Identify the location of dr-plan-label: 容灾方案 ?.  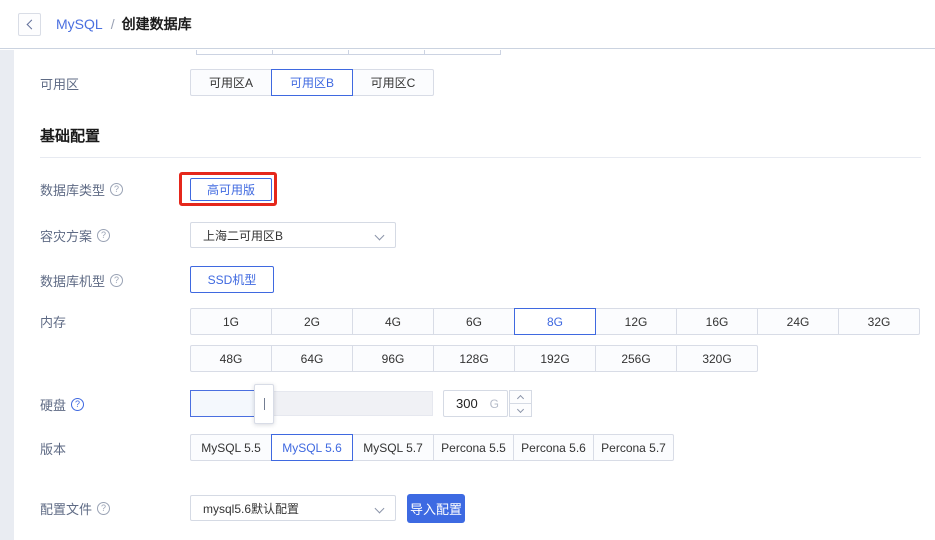
(75, 235).